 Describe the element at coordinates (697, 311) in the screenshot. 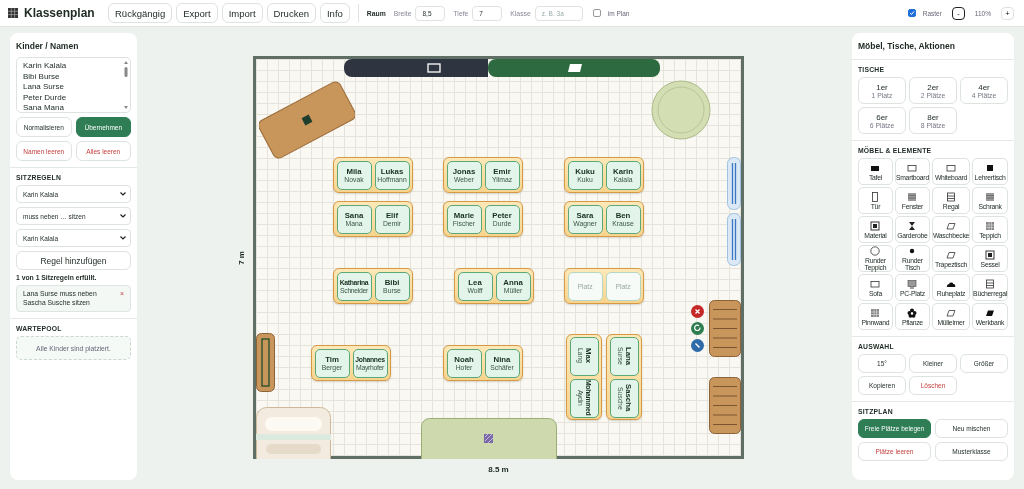

I see `close-icon` at that location.